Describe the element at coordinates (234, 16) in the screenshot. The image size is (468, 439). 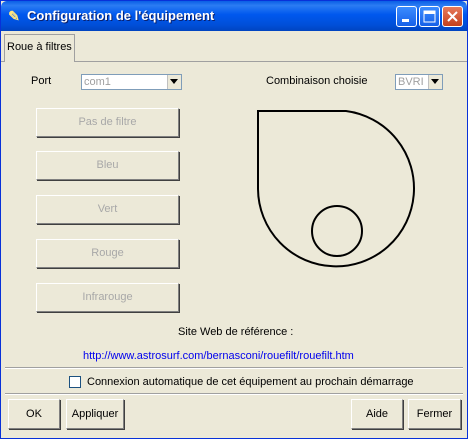
I see `title-bar: ✎ Configuration de l'équipement` at that location.